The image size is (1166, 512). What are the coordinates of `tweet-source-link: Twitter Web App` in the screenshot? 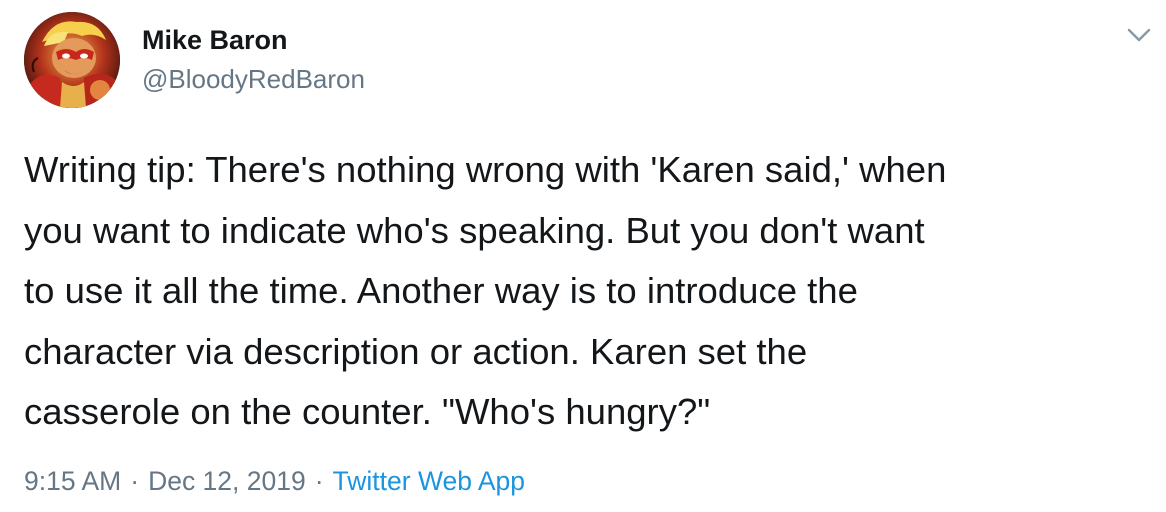 It's located at (429, 481).